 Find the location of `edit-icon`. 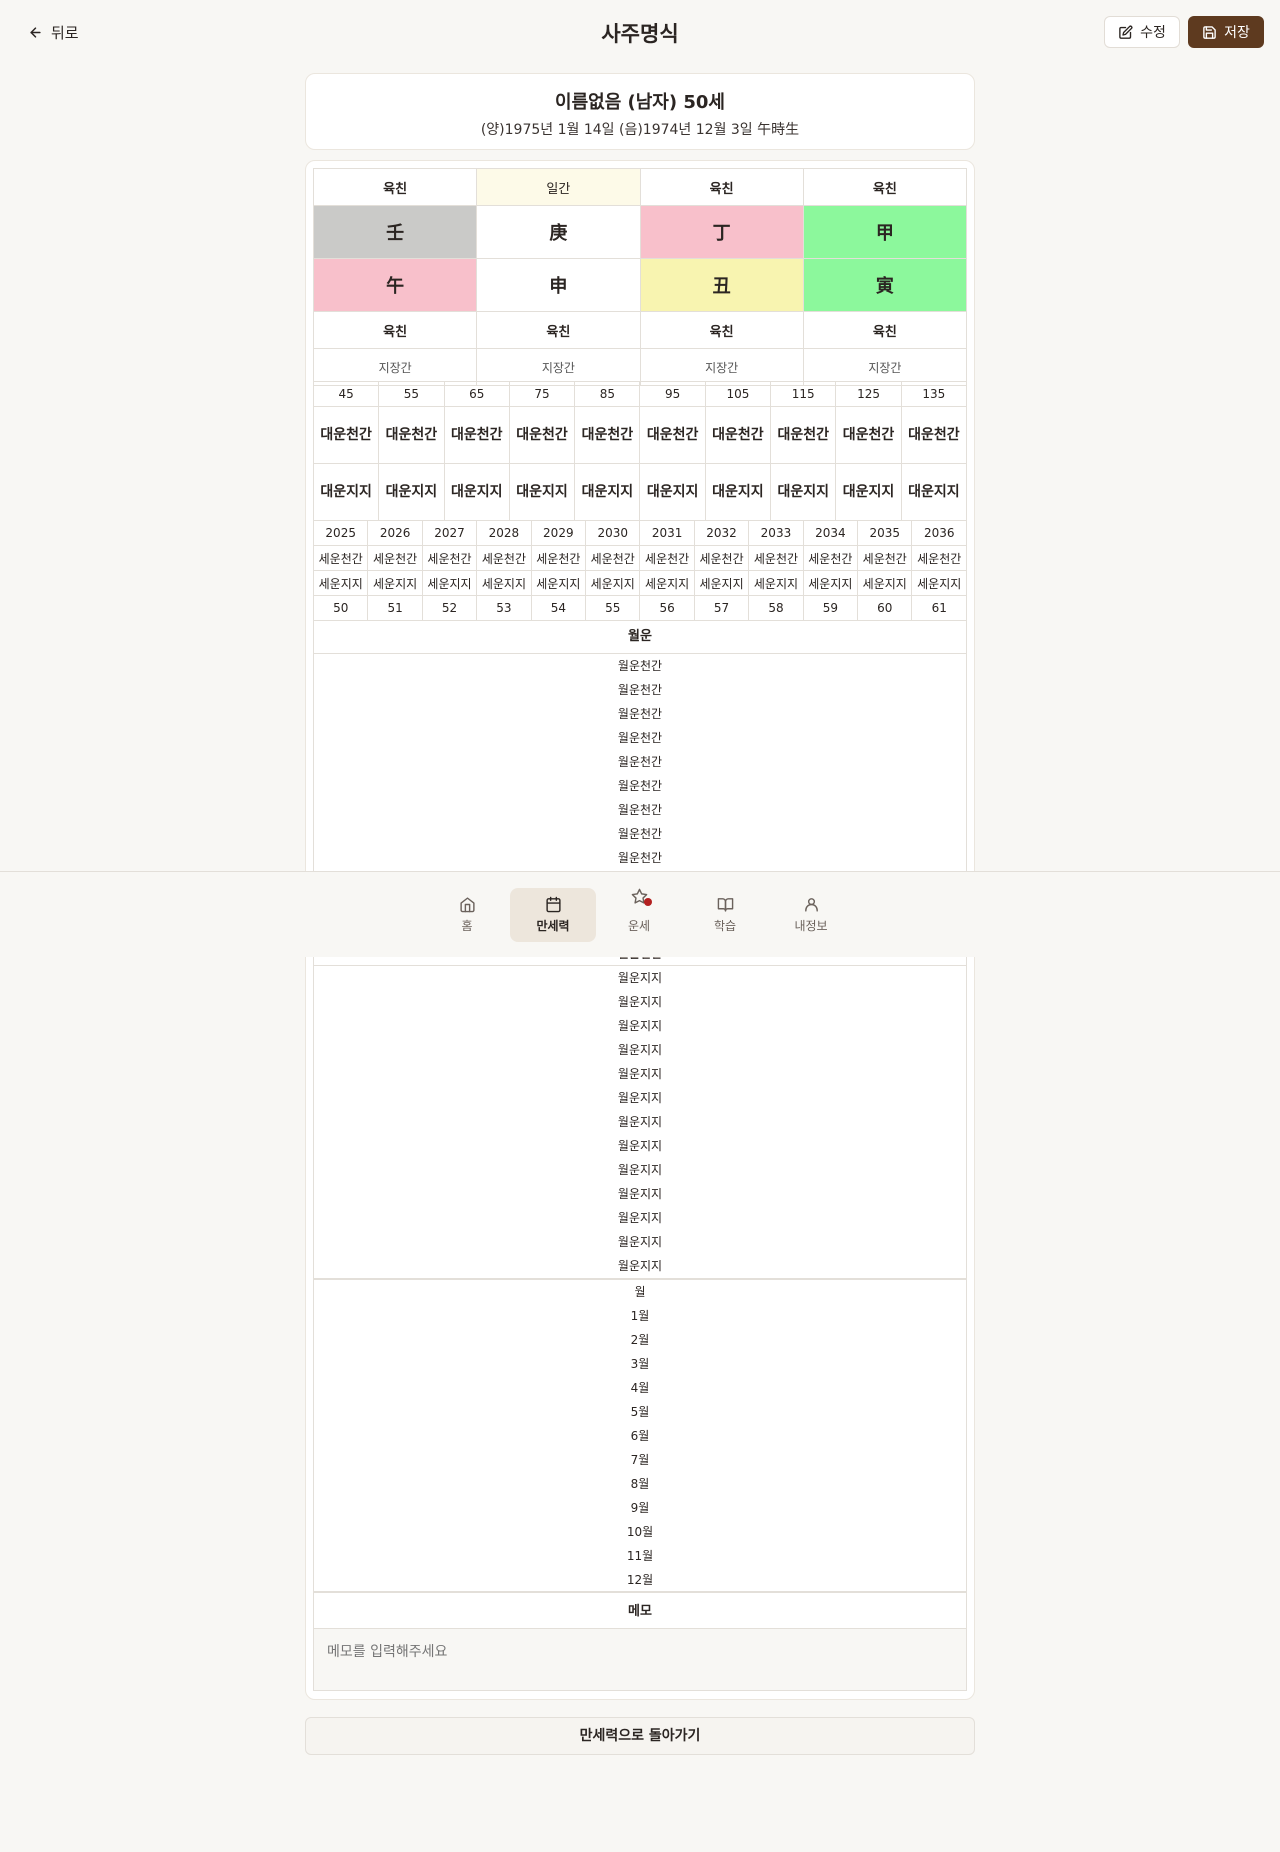

edit-icon is located at coordinates (1126, 32).